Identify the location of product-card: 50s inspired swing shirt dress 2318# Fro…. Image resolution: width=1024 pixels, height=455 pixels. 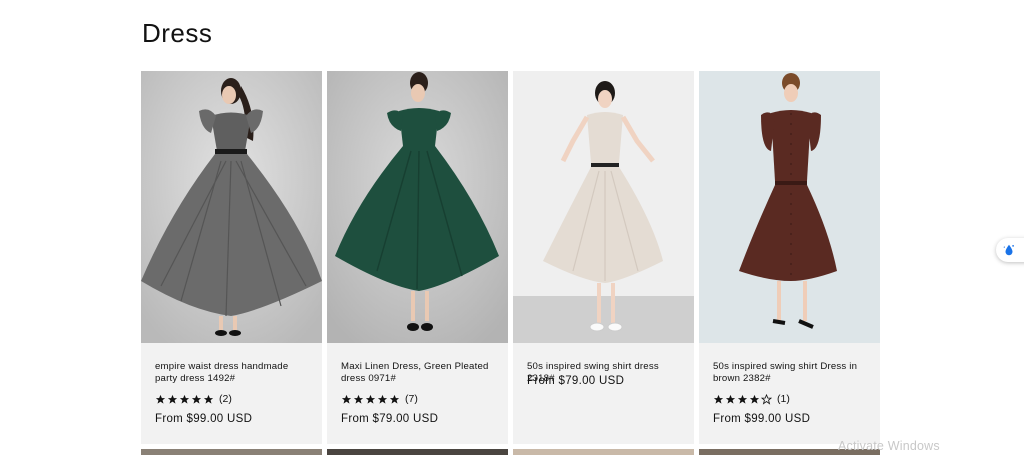
(603, 257).